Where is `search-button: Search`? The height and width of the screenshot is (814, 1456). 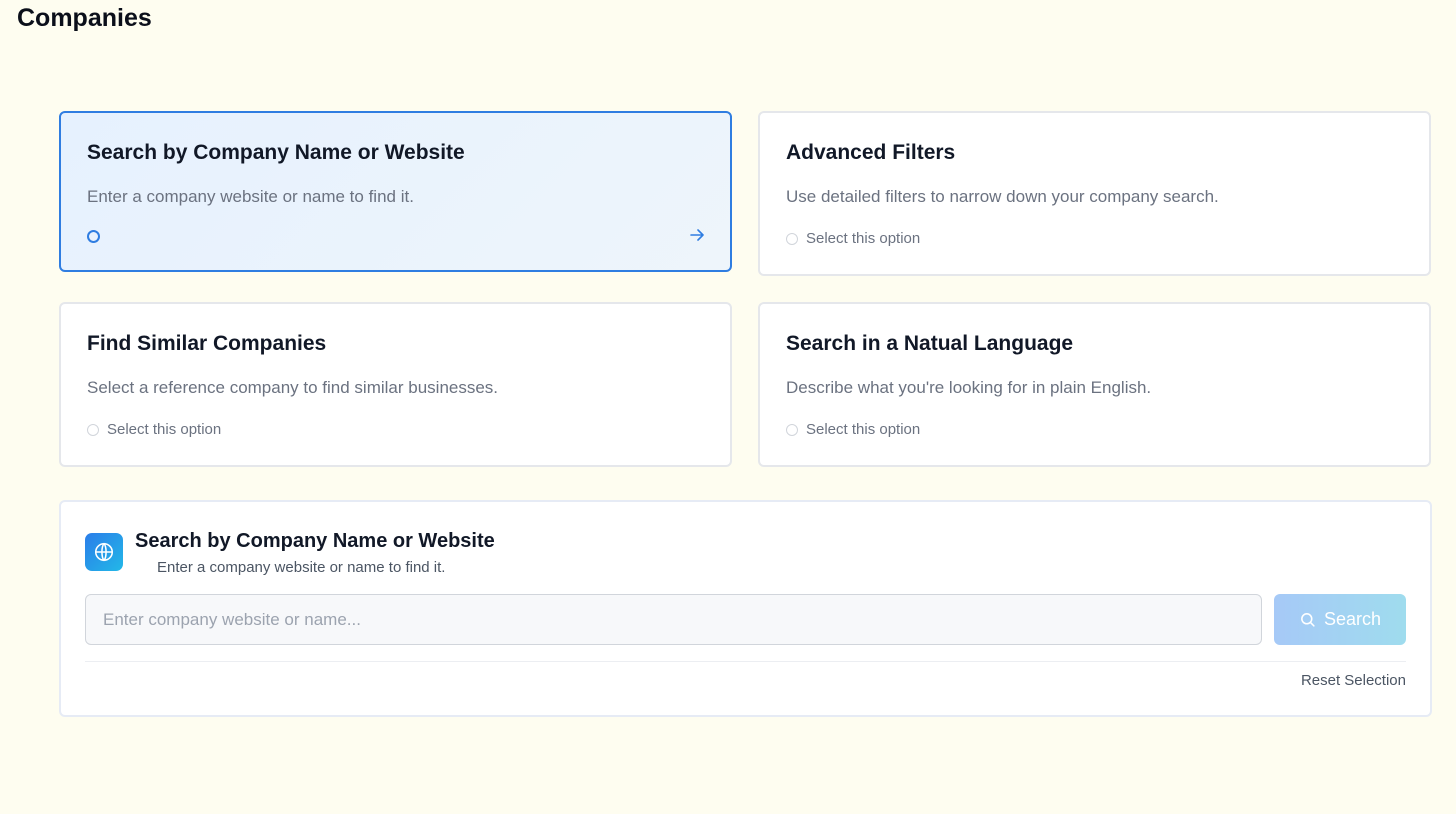
search-button: Search is located at coordinates (1340, 619).